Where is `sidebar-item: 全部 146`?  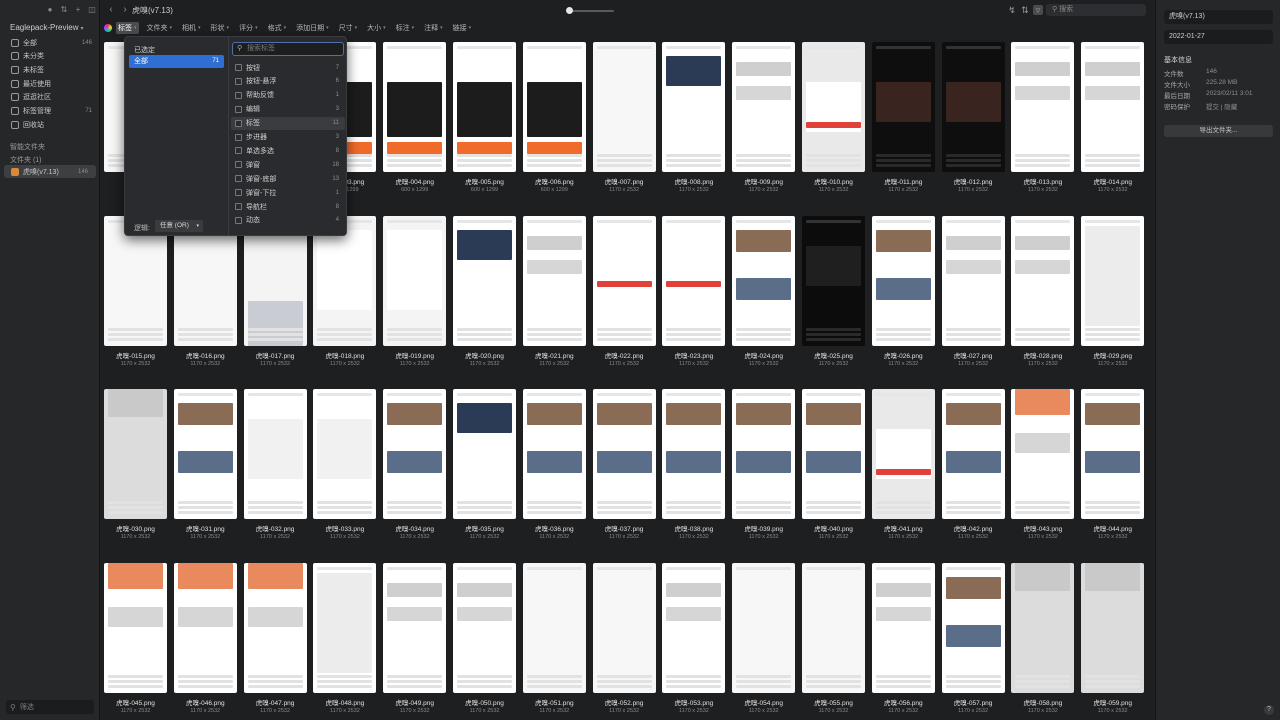
sidebar-item: 全部 146 is located at coordinates (50, 42).